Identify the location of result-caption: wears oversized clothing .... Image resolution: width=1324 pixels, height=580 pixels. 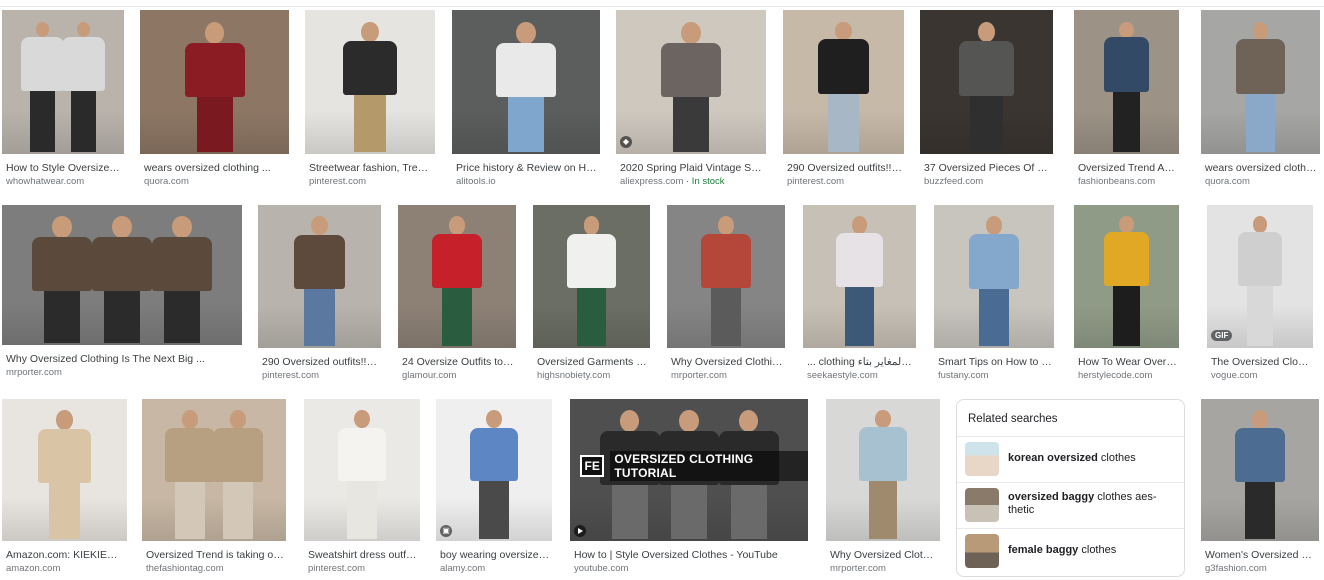
(215, 168).